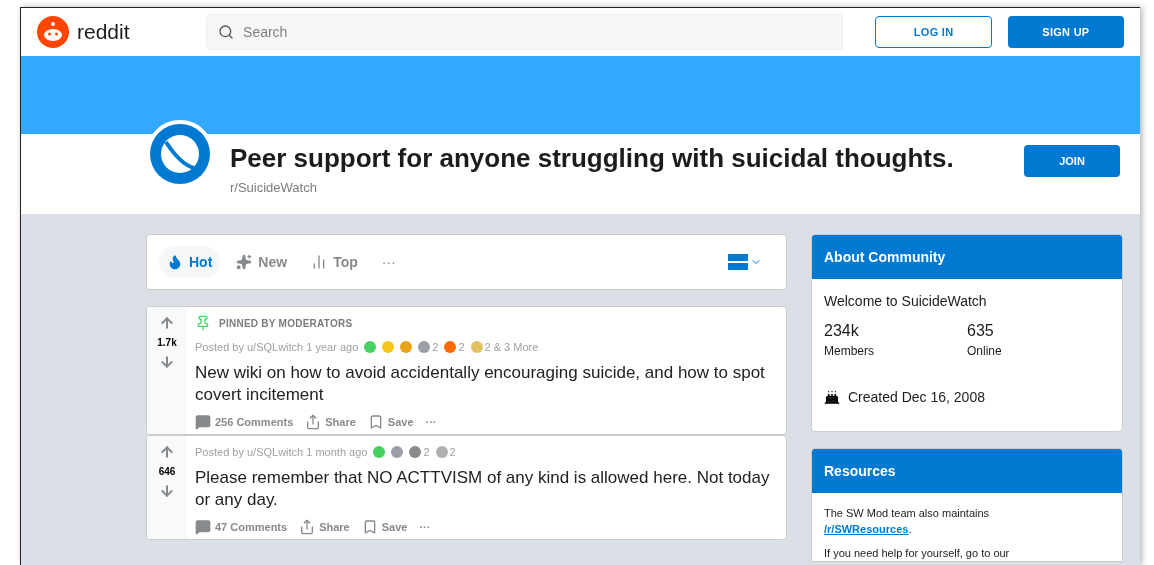 The height and width of the screenshot is (565, 1154). What do you see at coordinates (244, 262) in the screenshot?
I see `sparkle-icon` at bounding box center [244, 262].